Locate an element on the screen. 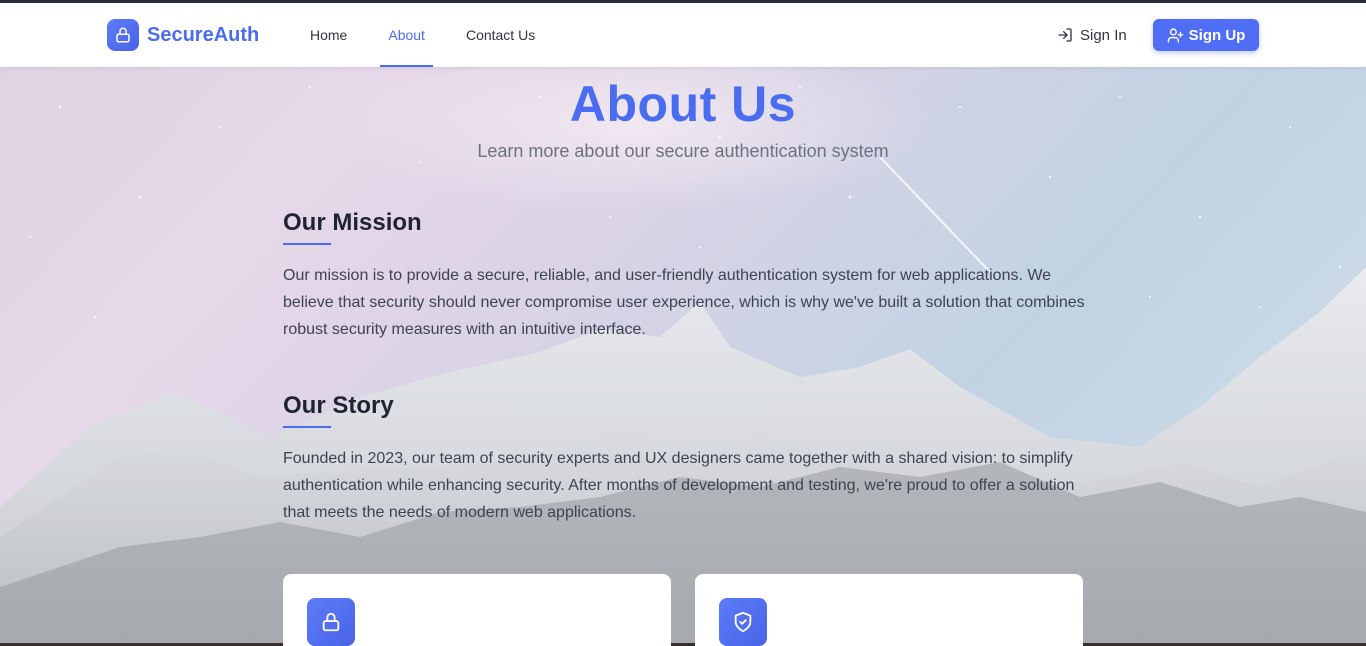  nav-item-home: Home is located at coordinates (328, 35).